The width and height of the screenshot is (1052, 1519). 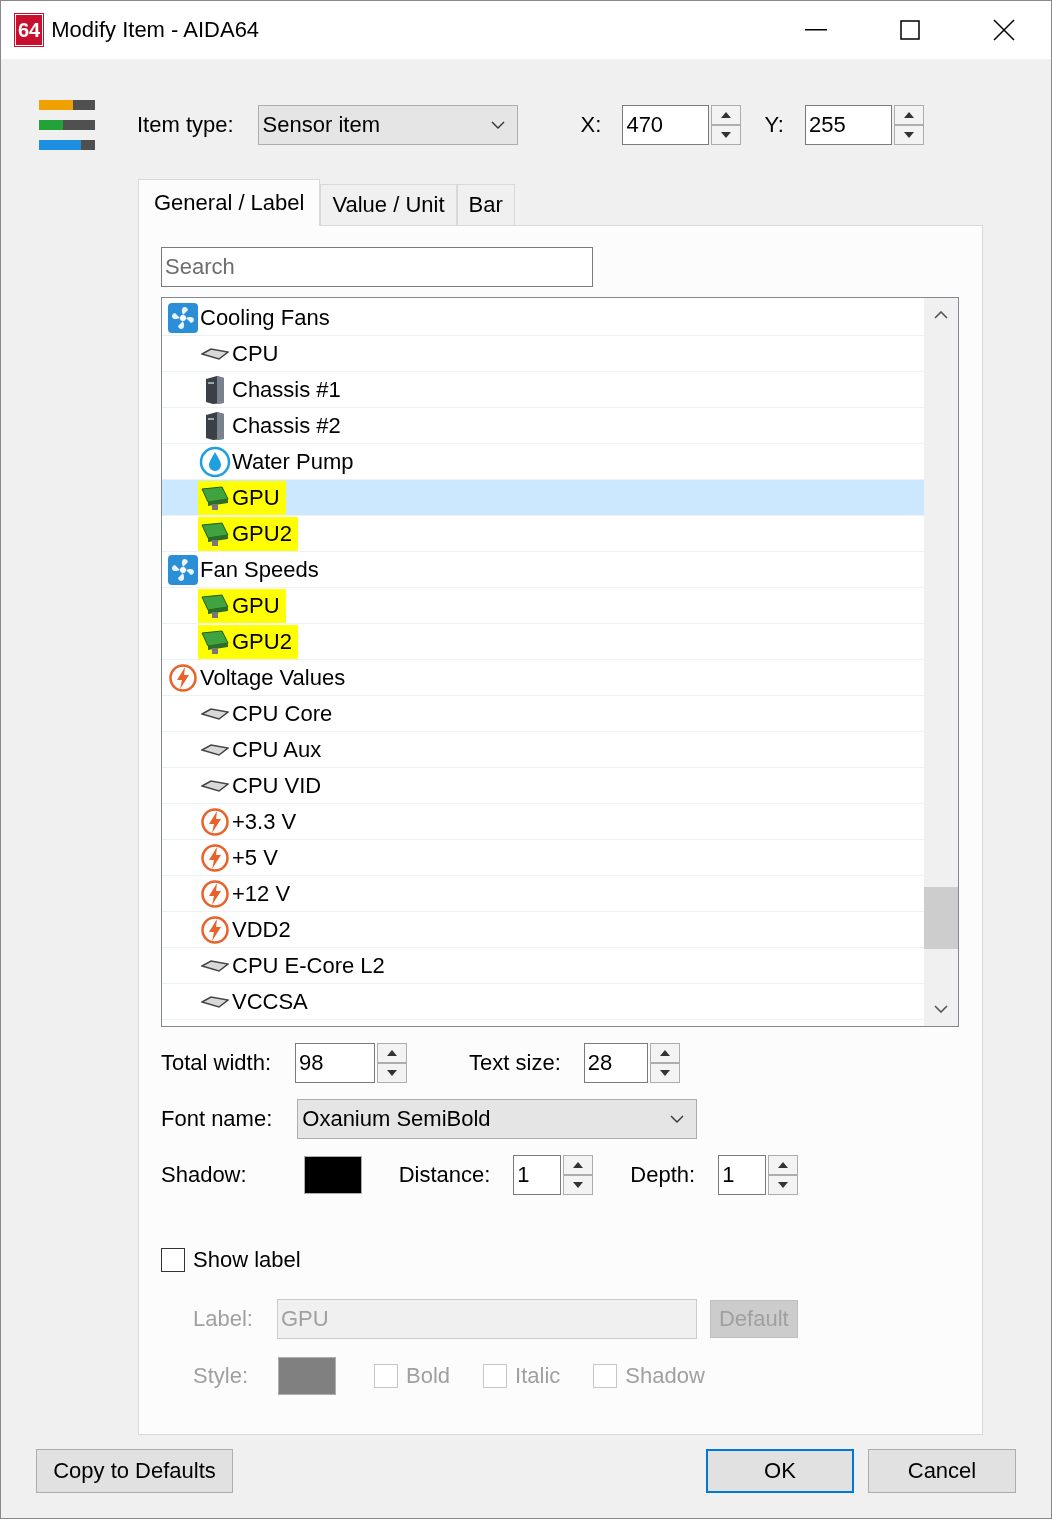 What do you see at coordinates (941, 315) in the screenshot?
I see `chevron-up-icon` at bounding box center [941, 315].